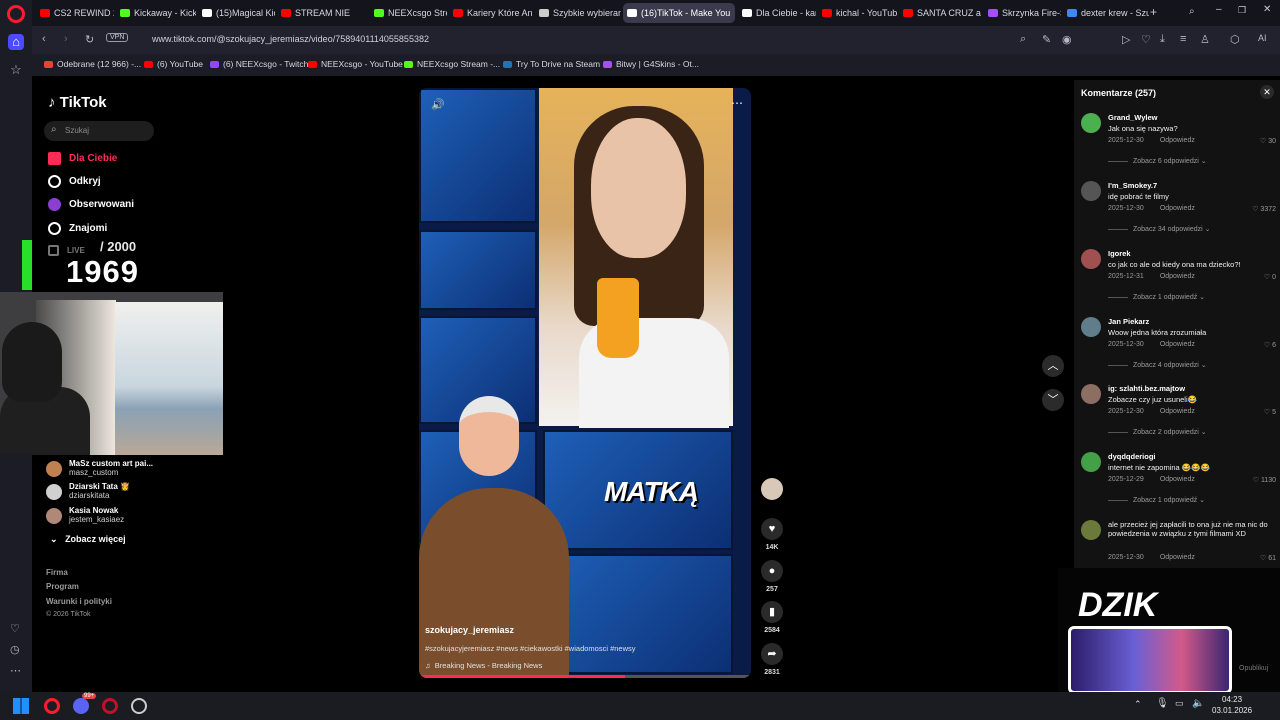 Image resolution: width=1280 pixels, height=720 pixels. I want to click on suggested-account: MaSz custom art pai... masz_custom, so click(99, 468).